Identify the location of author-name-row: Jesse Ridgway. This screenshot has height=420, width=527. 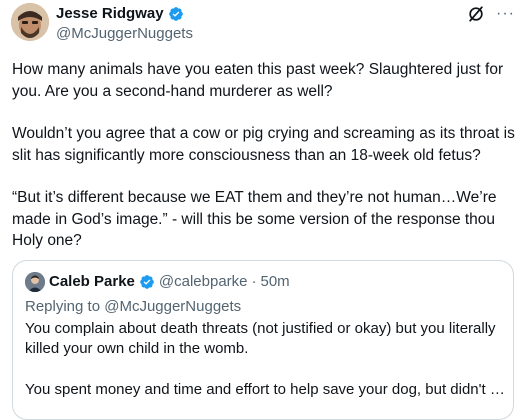
(120, 14).